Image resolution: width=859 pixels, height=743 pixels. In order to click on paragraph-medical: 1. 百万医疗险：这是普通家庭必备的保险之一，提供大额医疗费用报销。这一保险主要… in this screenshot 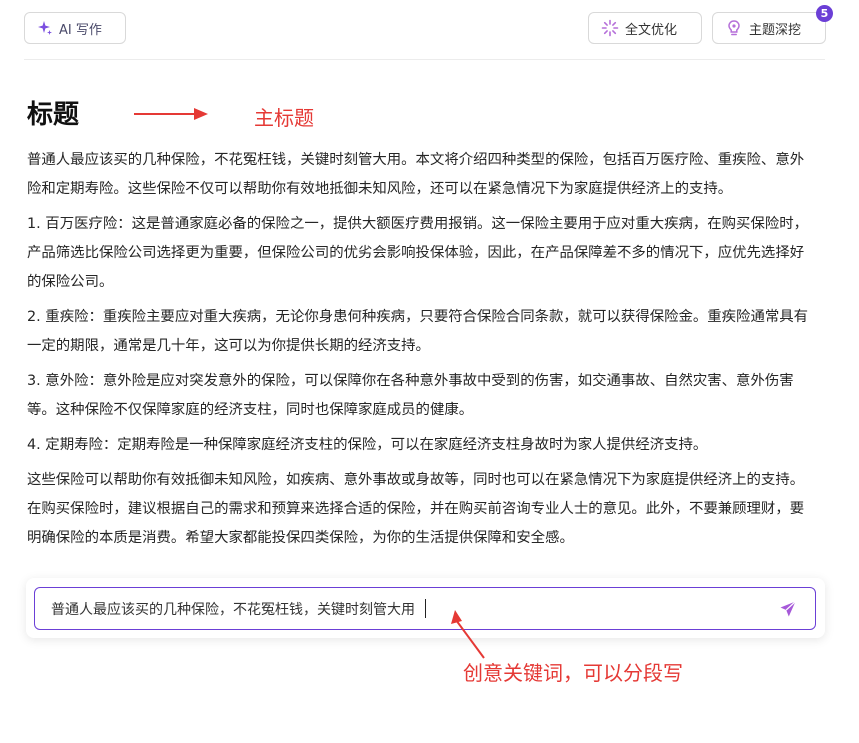, I will do `click(418, 253)`.